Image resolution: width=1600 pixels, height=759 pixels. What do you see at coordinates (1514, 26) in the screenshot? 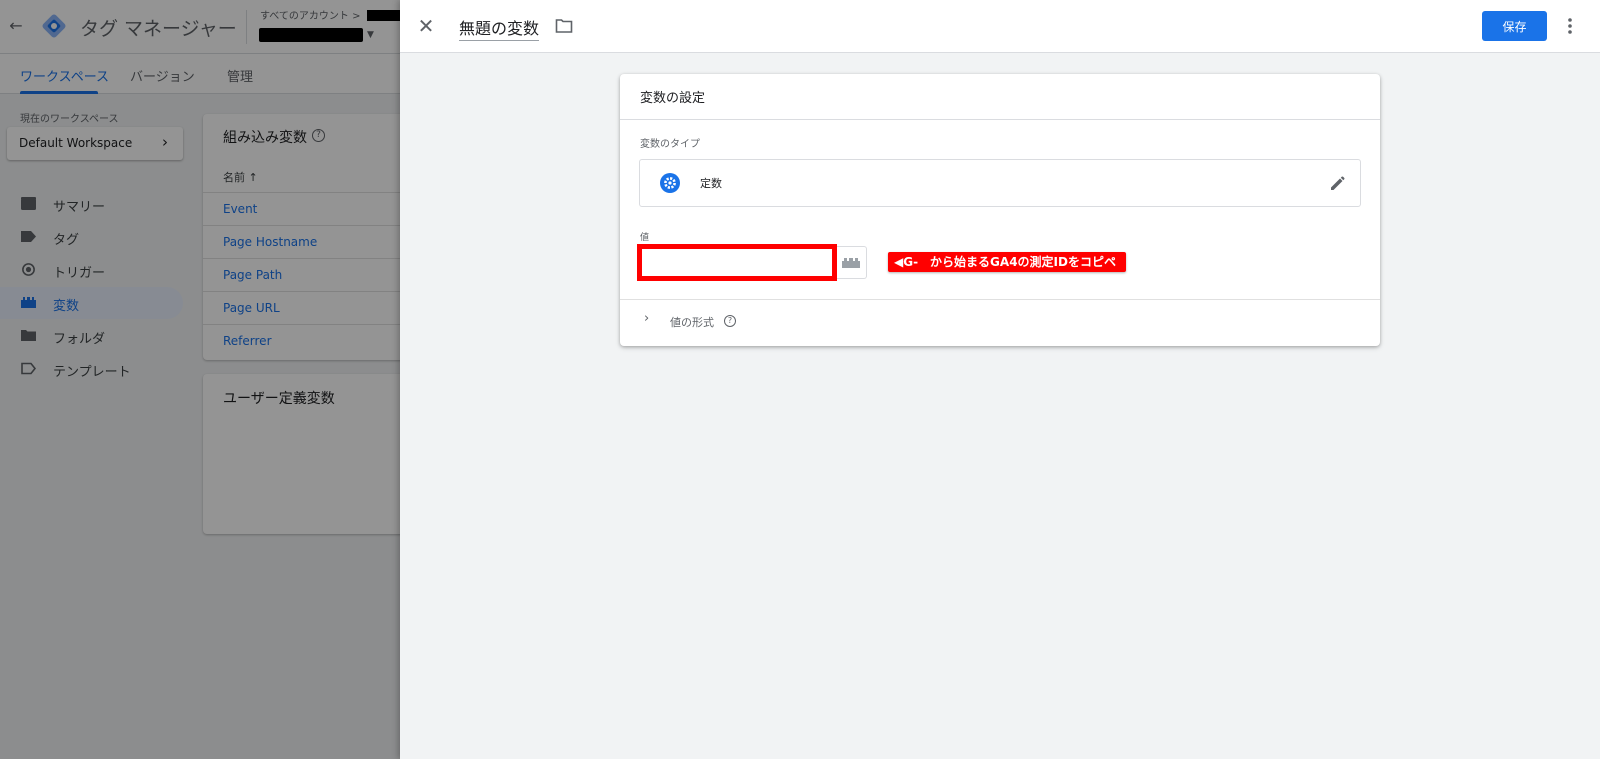
I see `save-button: 保存` at bounding box center [1514, 26].